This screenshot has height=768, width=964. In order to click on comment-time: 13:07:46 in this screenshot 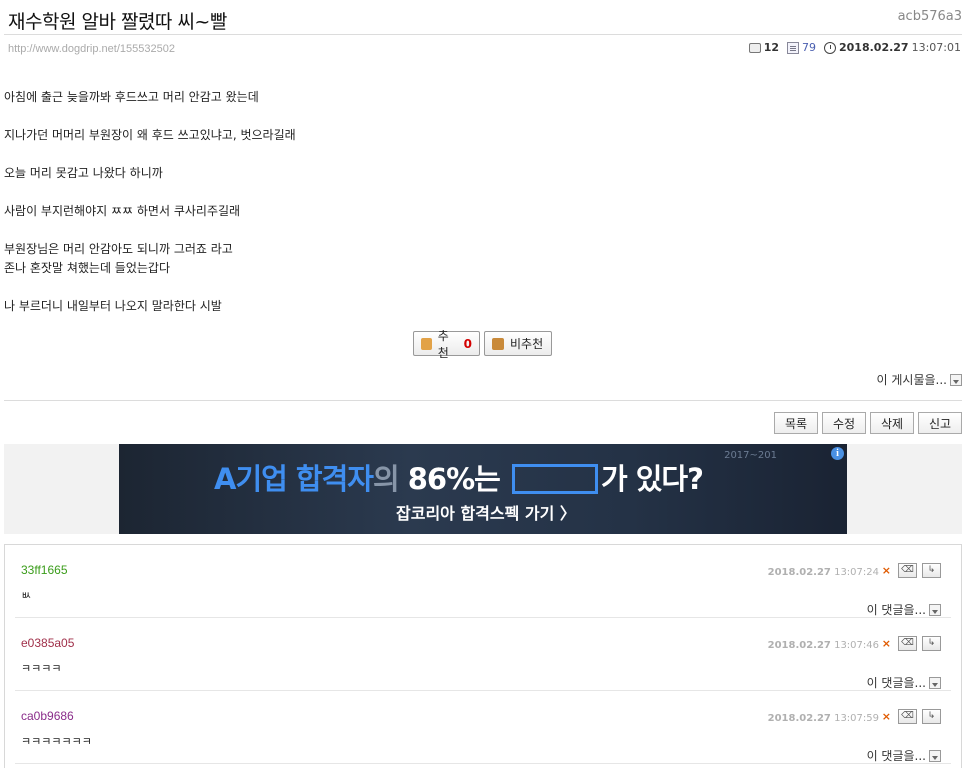, I will do `click(856, 645)`.